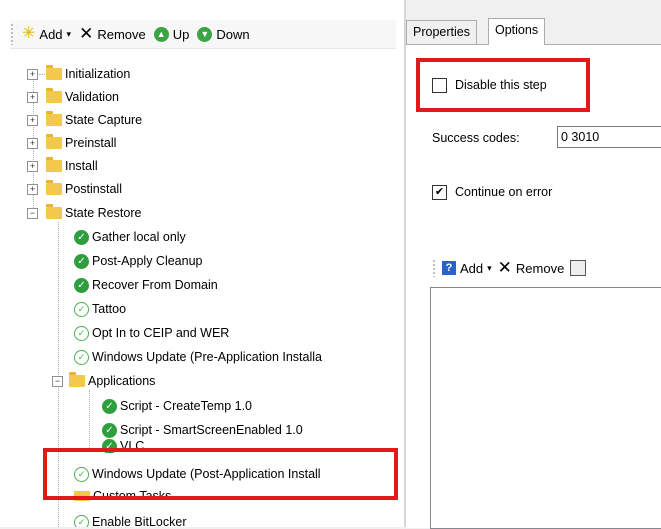  I want to click on tree-item-label: Post-Apply Cleanup, so click(147, 261).